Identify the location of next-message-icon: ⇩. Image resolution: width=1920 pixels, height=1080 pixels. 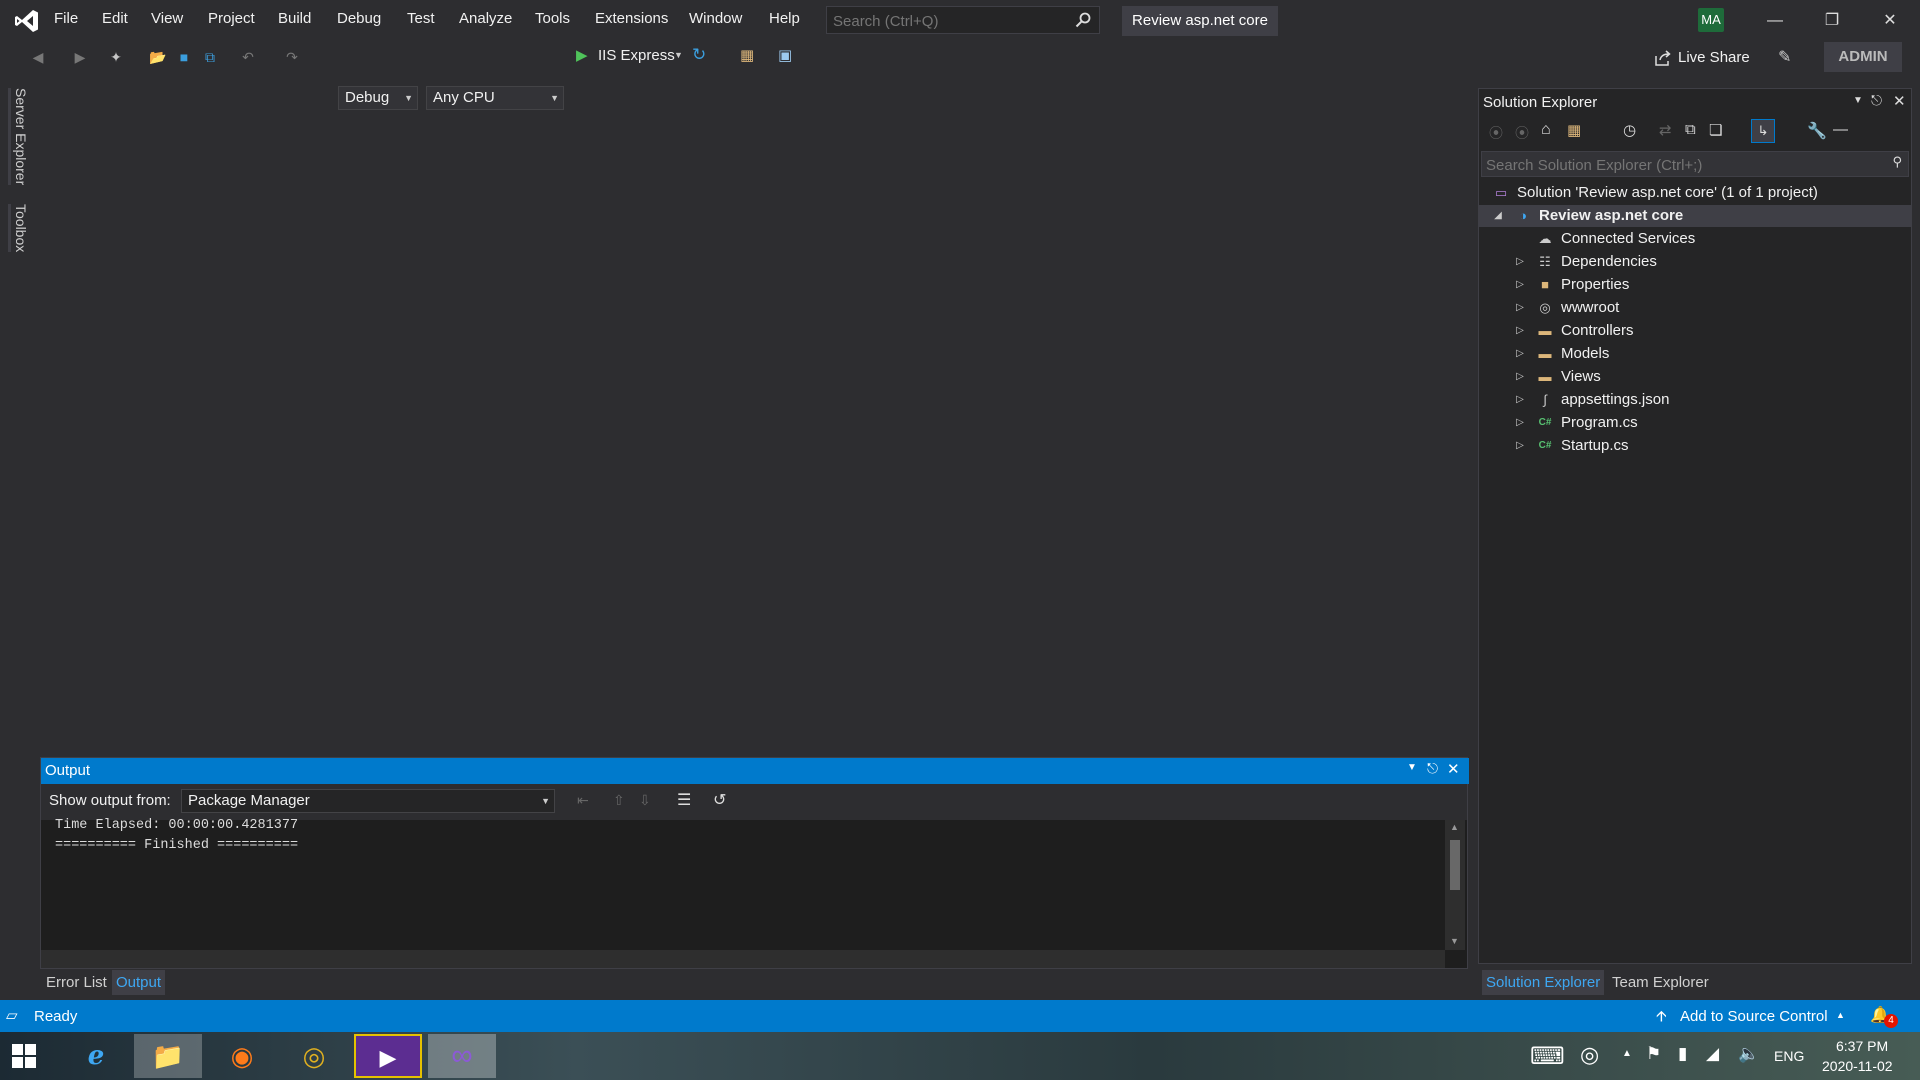
(645, 800).